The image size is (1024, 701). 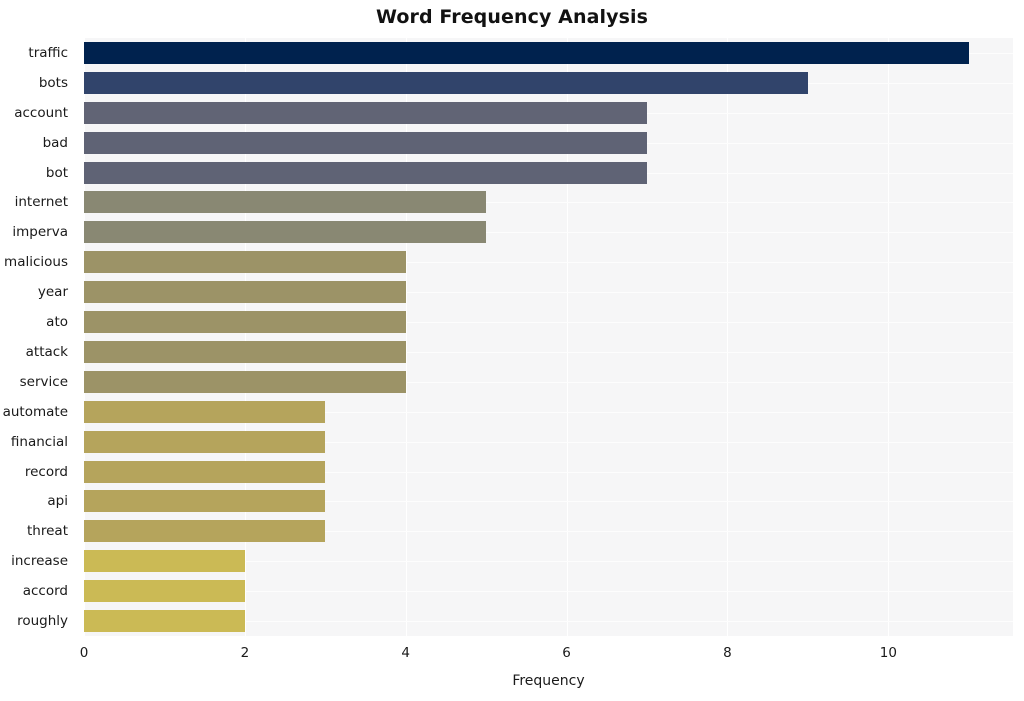 I want to click on chart-title: Word Frequency Analysis, so click(x=512, y=17).